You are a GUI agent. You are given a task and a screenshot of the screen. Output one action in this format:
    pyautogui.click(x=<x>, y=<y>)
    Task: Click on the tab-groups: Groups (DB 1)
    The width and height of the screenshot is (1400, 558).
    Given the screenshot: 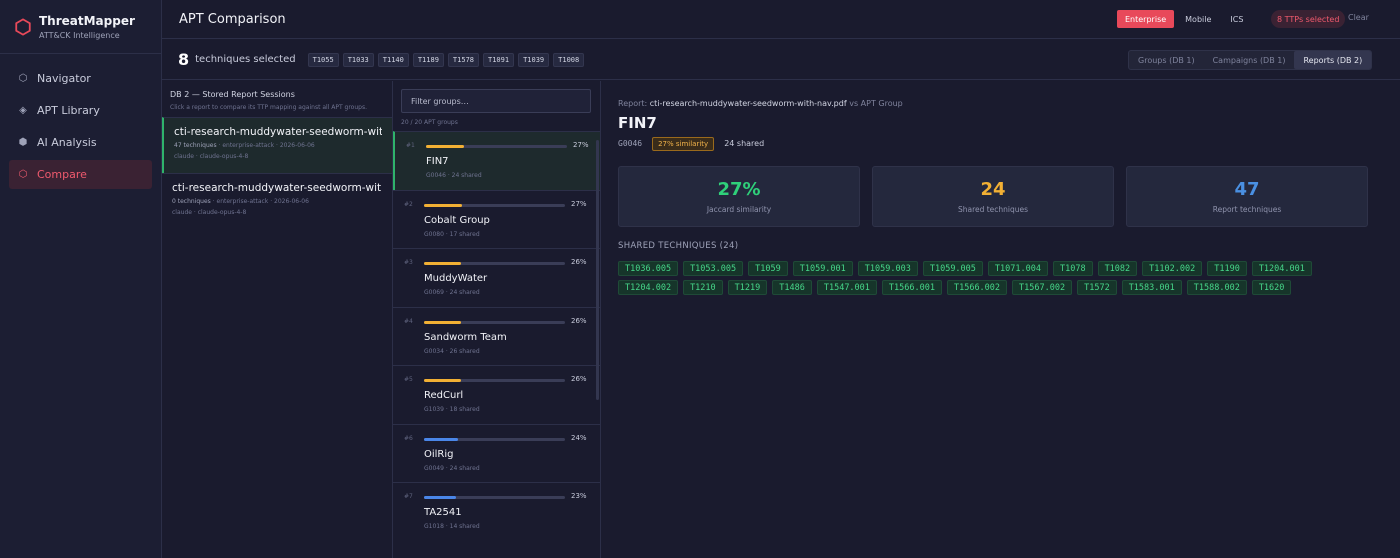 What is the action you would take?
    pyautogui.click(x=1166, y=60)
    